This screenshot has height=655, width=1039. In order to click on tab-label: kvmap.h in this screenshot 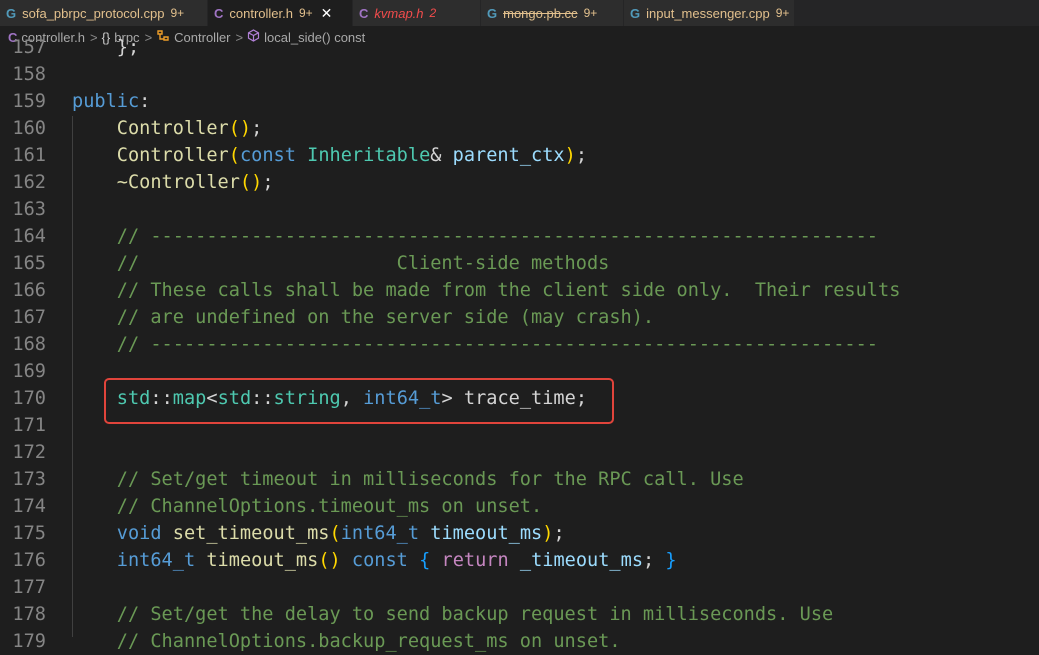, I will do `click(399, 13)`.